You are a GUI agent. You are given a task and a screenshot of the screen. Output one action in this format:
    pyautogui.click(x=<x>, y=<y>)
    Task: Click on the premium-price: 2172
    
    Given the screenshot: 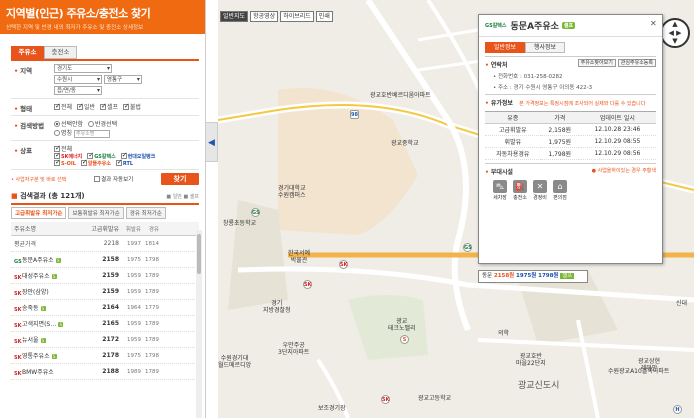 What is the action you would take?
    pyautogui.click(x=110, y=339)
    